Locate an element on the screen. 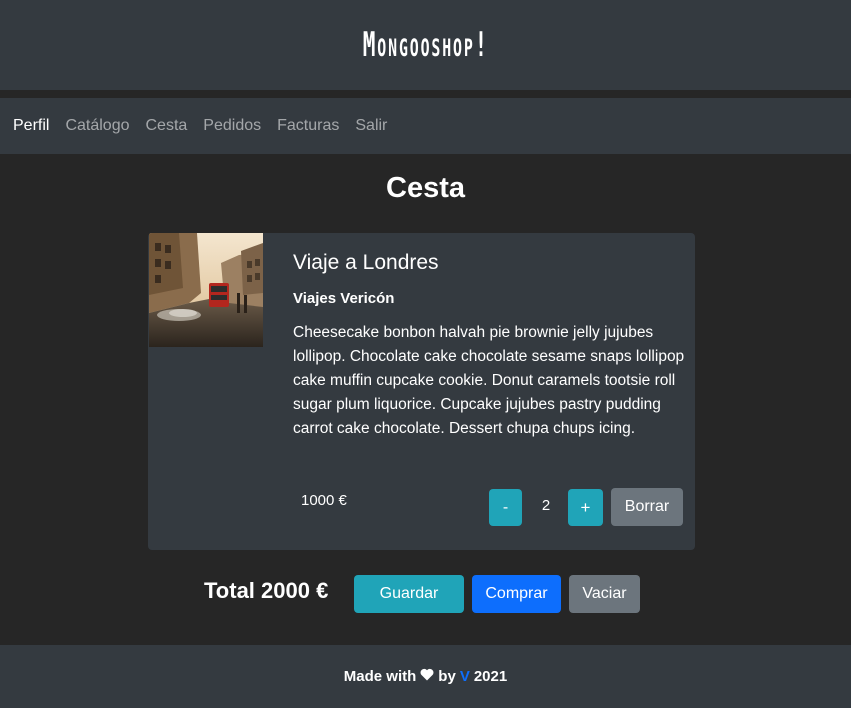 The image size is (851, 708). nav-item-pedidos: Pedidos is located at coordinates (232, 126).